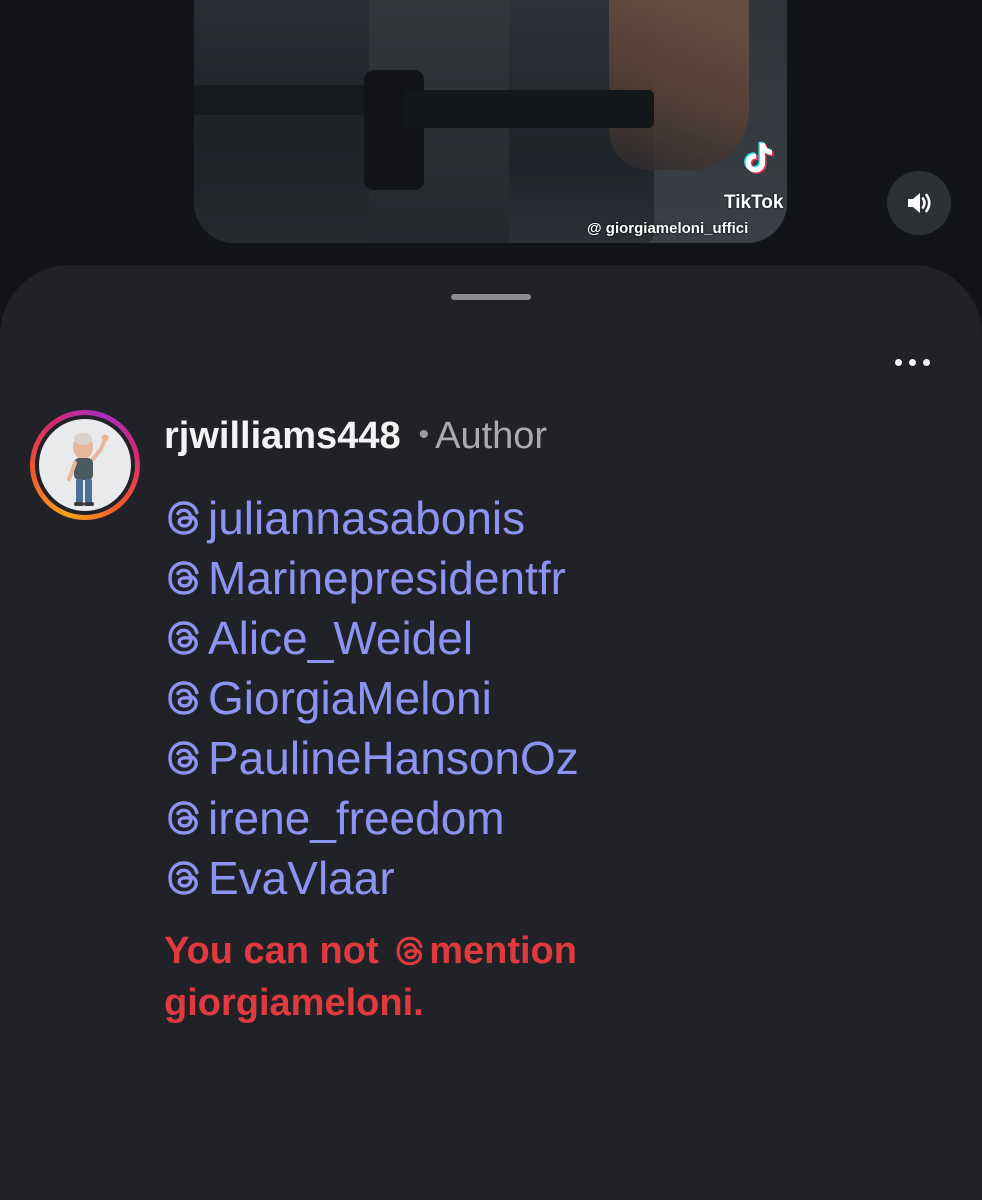 The image size is (982, 1200). I want to click on error-suffix: giorgiameloni., so click(294, 1003).